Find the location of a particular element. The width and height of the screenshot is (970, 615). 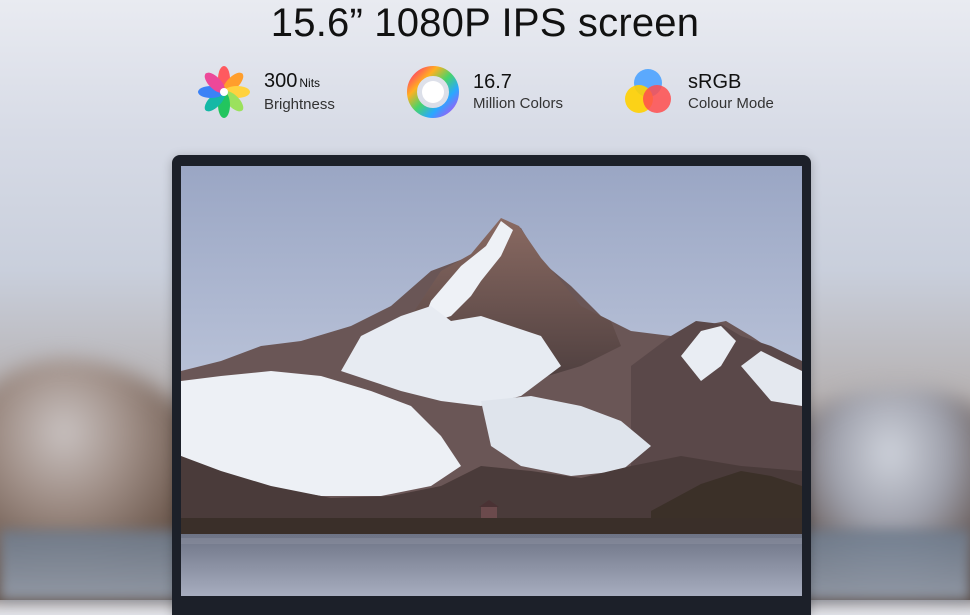

brightness-flower-icon is located at coordinates (224, 92).